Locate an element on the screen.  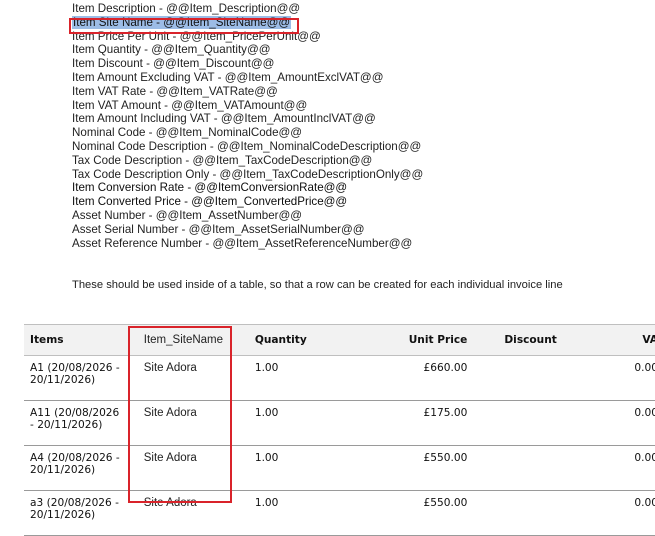
cell-item: a3 (20/08/2026 - 20/11/2026) is located at coordinates (77, 513).